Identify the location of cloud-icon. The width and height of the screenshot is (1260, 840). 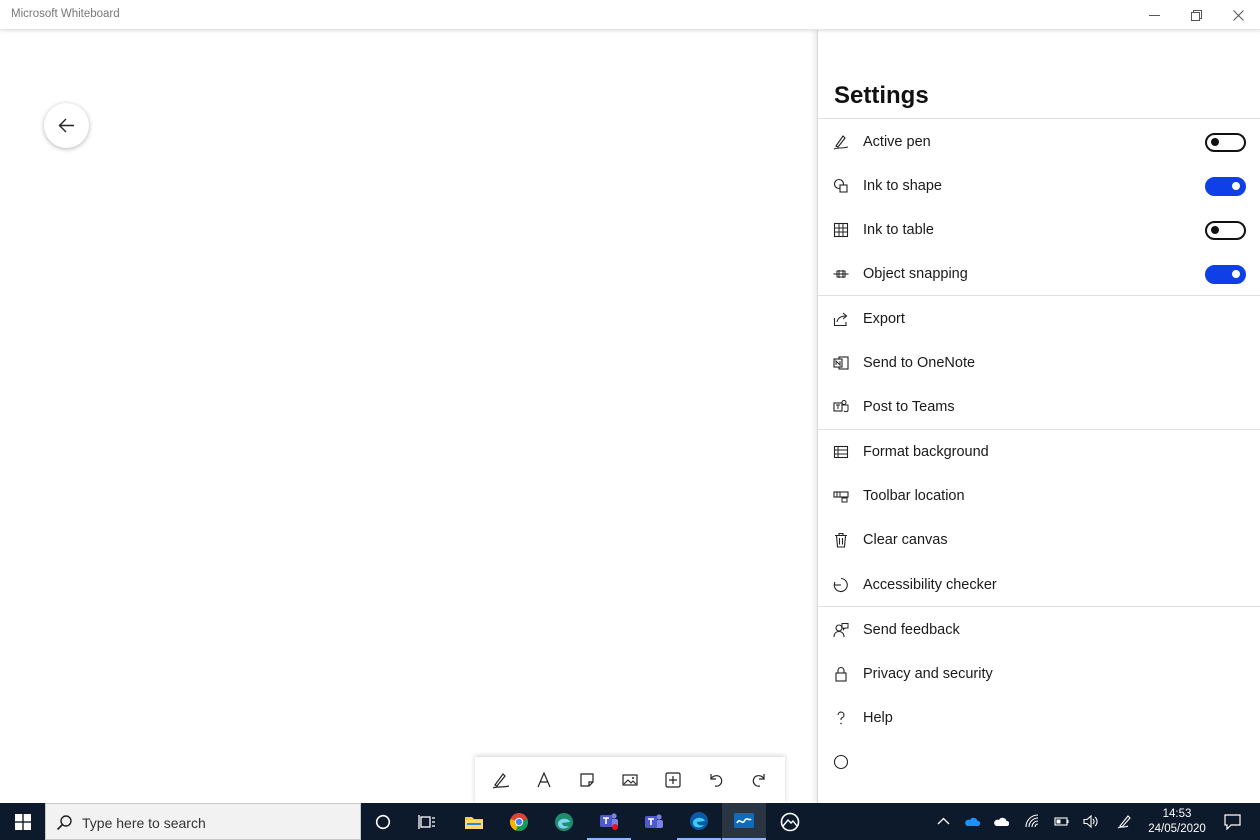
(1001, 821).